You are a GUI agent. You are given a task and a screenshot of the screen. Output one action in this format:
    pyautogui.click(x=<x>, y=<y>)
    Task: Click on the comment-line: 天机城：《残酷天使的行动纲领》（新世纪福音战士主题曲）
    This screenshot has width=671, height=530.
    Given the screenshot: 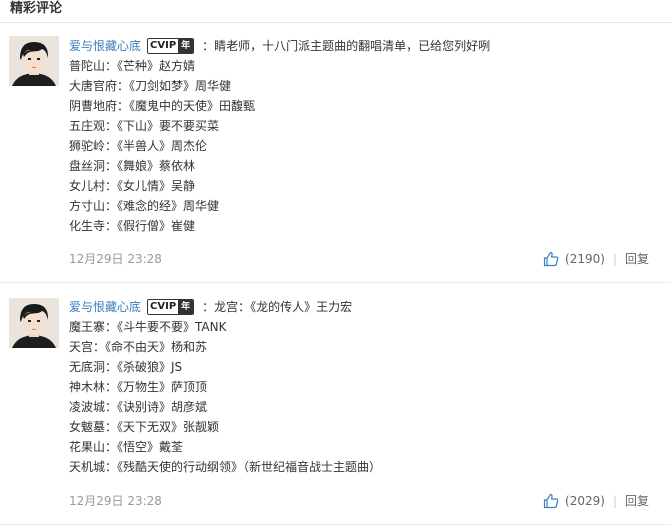 What is the action you would take?
    pyautogui.click(x=225, y=467)
    